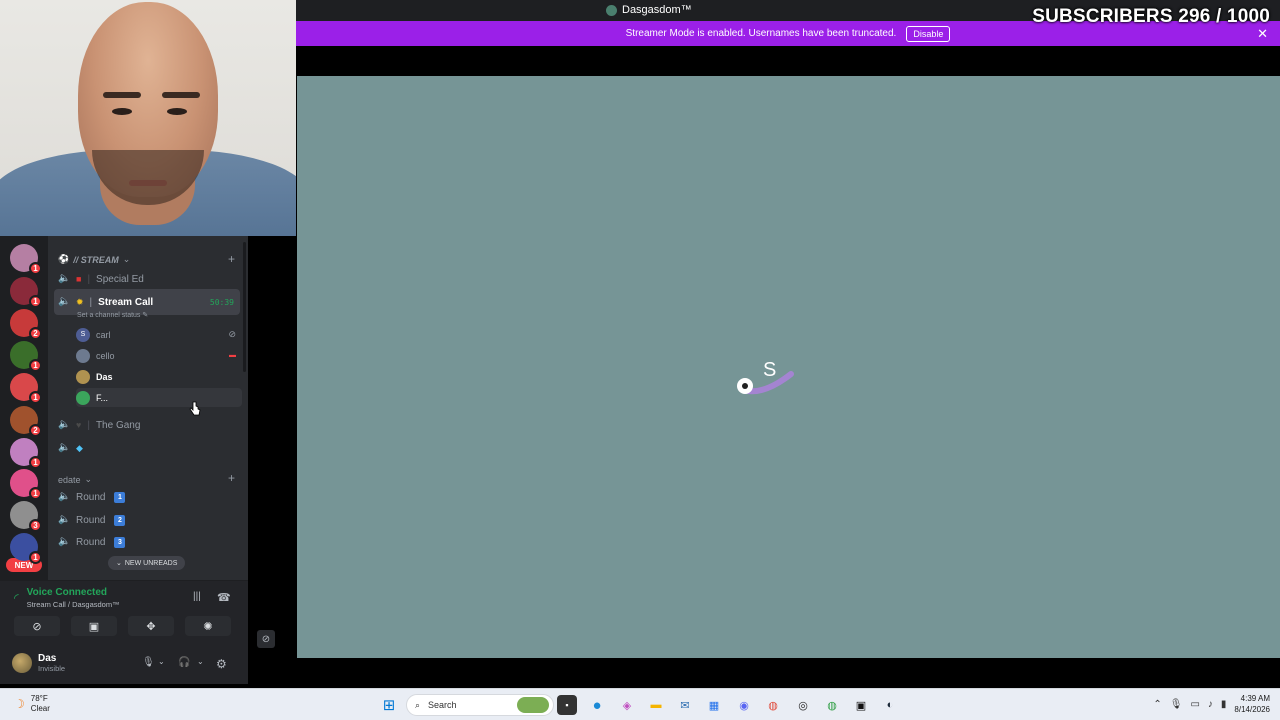  I want to click on stream-mute-button: ⊘, so click(266, 639).